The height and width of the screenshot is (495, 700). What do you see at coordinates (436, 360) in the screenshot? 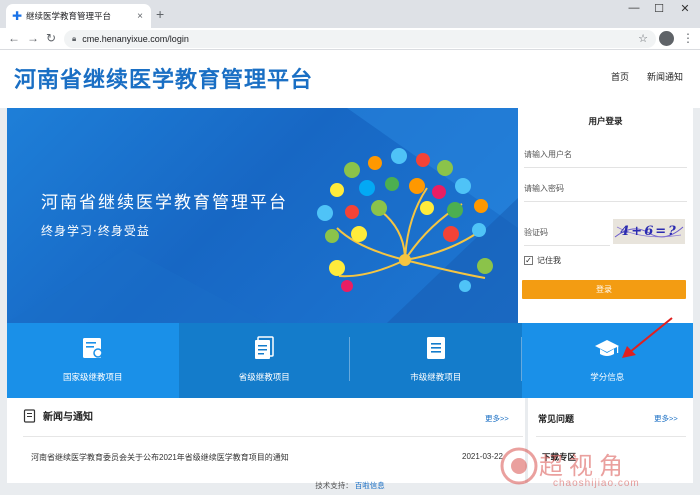
I see `category-municipal: 市级继教项目` at bounding box center [436, 360].